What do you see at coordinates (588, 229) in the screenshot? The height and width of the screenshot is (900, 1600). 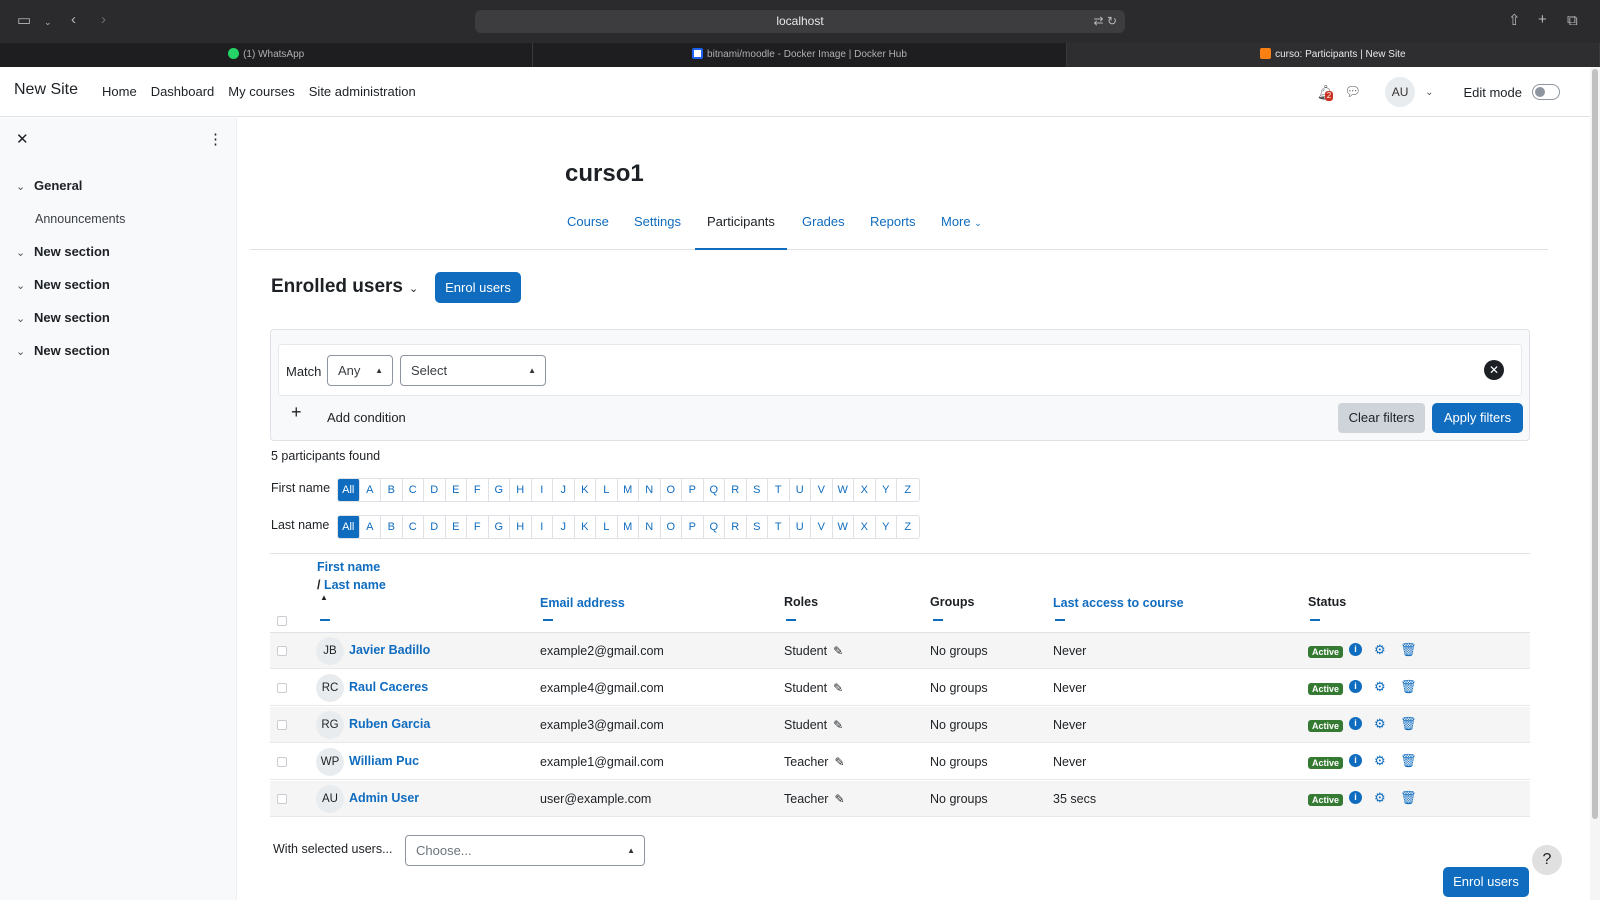 I see `tab-course: Course` at bounding box center [588, 229].